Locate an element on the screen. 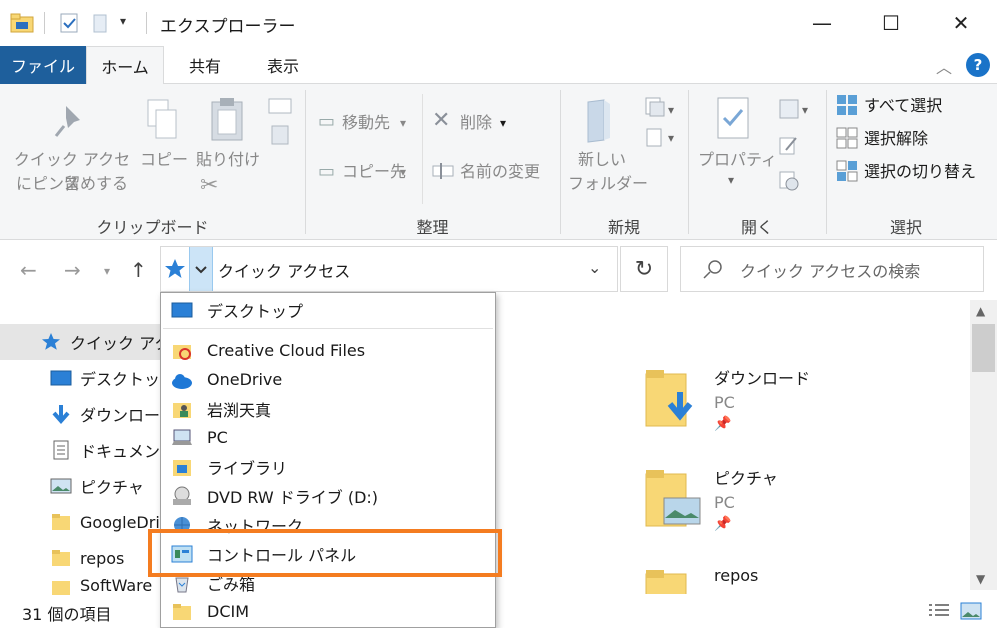 The height and width of the screenshot is (628, 997). scroll-up-chevron-icon: ▲ is located at coordinates (980, 311).